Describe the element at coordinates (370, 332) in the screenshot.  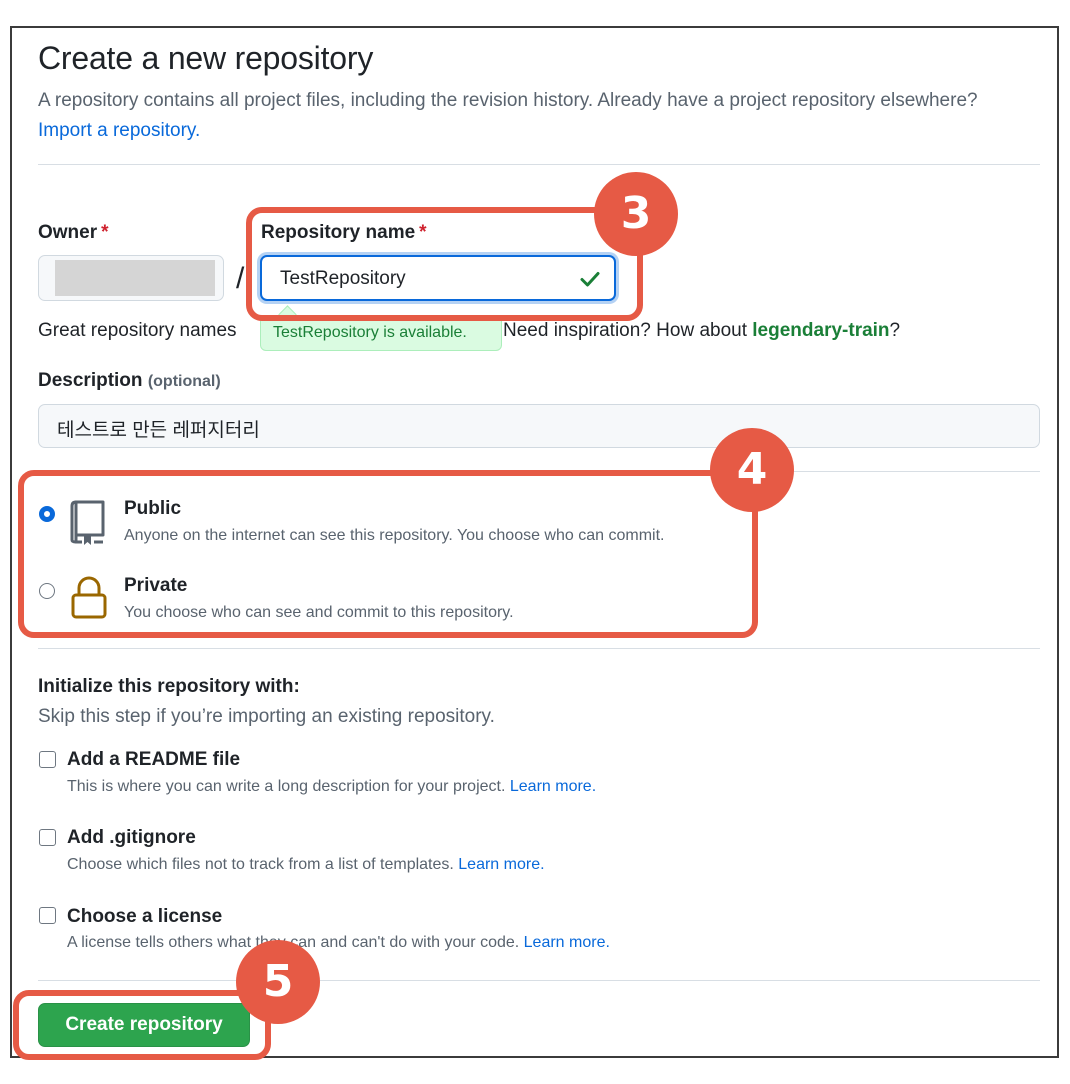
I see `availability-text: TestRepository is available.` at that location.